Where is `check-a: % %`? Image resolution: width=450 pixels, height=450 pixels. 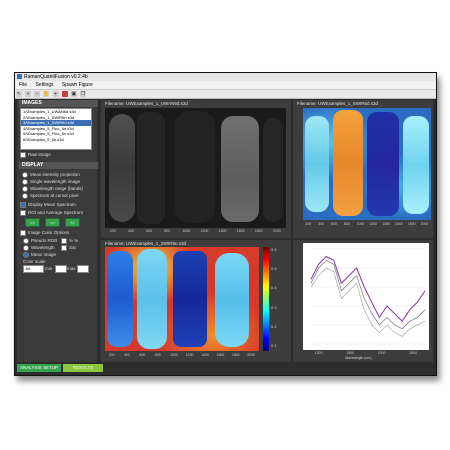 check-a: % % is located at coordinates (69, 241).